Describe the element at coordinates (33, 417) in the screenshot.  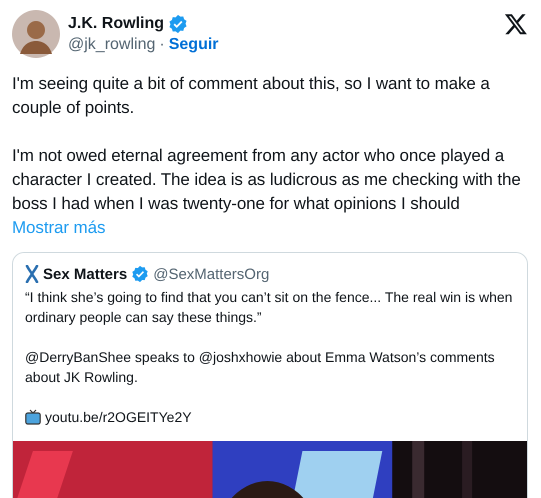
I see `television-icon` at that location.